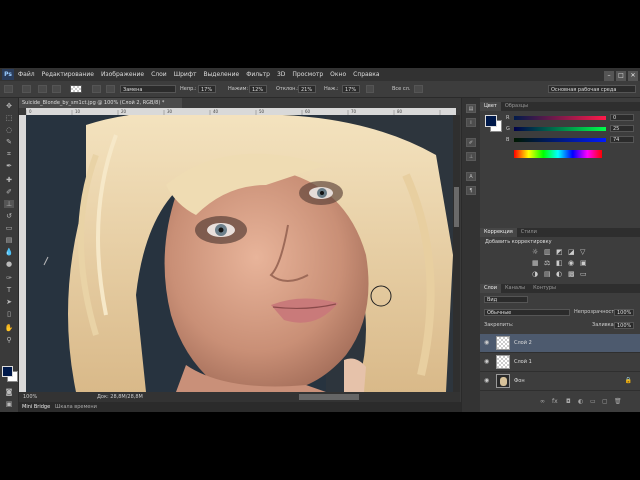 Image resolution: width=640 pixels, height=480 pixels. I want to click on color-foreground-swatch, so click(491, 121).